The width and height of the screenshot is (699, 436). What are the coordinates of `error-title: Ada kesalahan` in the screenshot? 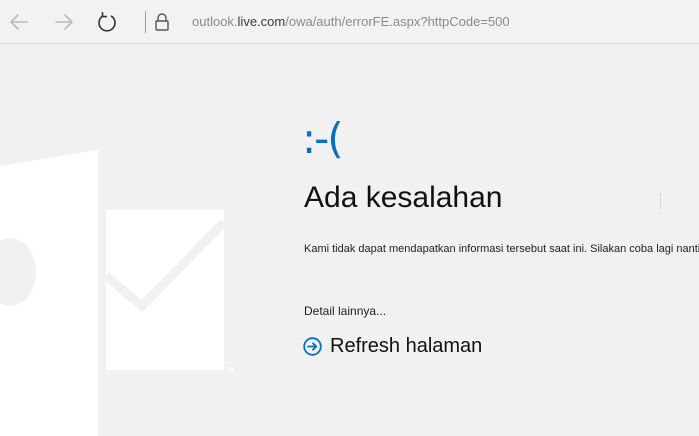 It's located at (403, 197).